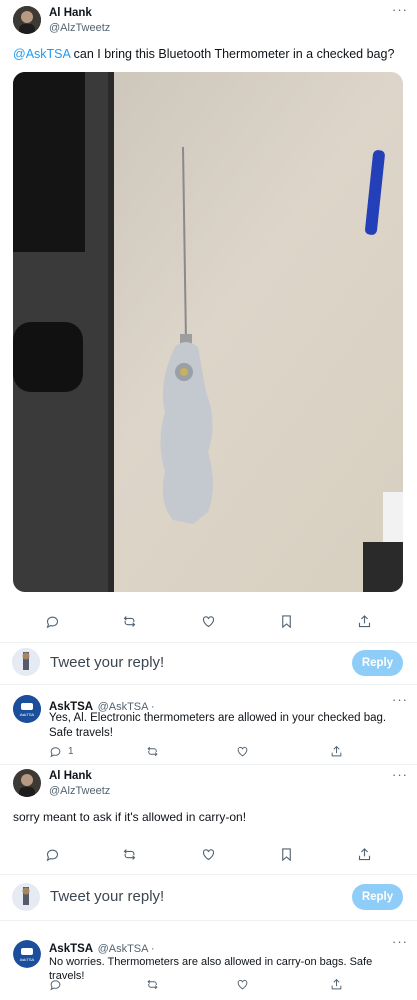 The width and height of the screenshot is (417, 1000). What do you see at coordinates (61, 751) in the screenshot?
I see `reply-button: 1` at bounding box center [61, 751].